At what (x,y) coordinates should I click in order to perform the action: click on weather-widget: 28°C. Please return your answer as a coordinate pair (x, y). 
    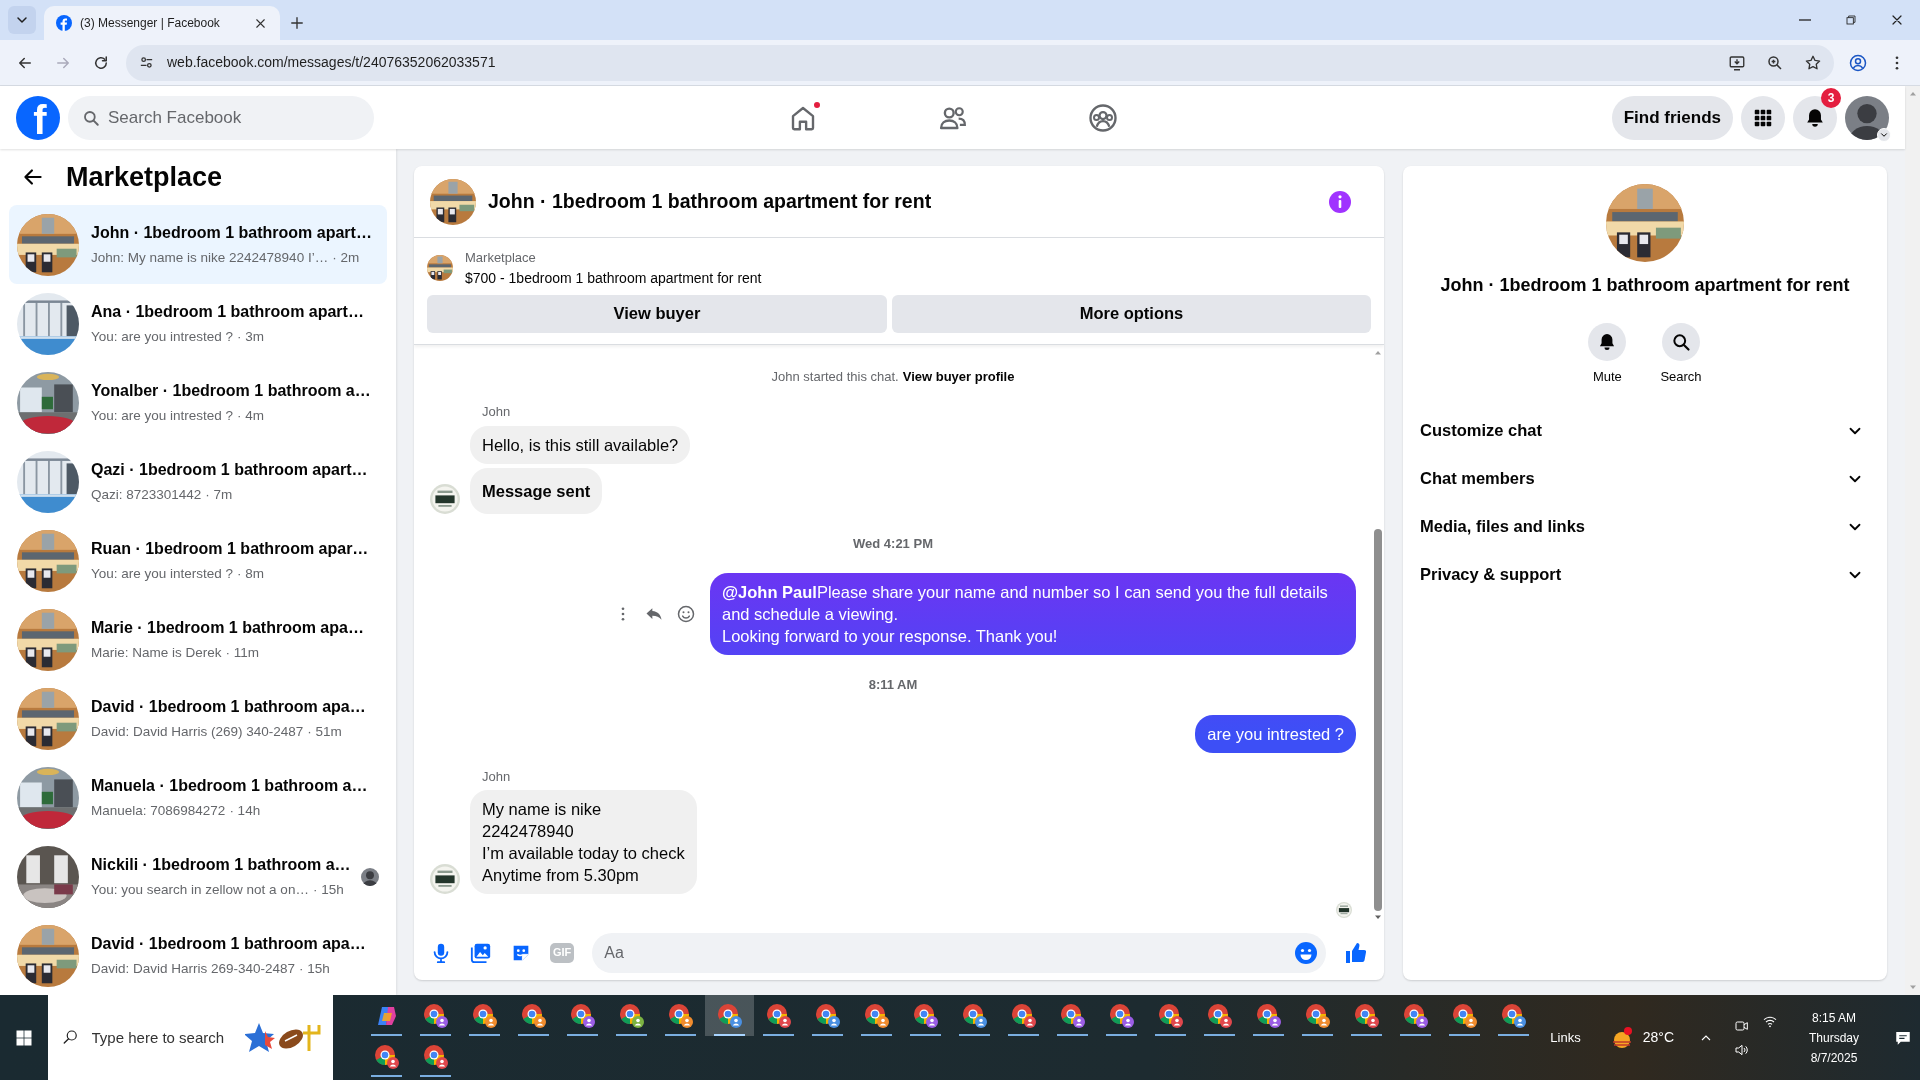
    Looking at the image, I should click on (1641, 1037).